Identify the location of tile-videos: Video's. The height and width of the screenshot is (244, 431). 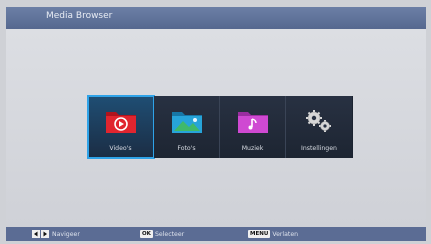
(121, 127).